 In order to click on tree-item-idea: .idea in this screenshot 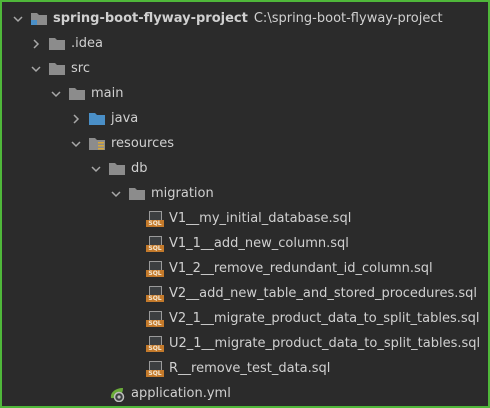, I will do `click(245, 43)`.